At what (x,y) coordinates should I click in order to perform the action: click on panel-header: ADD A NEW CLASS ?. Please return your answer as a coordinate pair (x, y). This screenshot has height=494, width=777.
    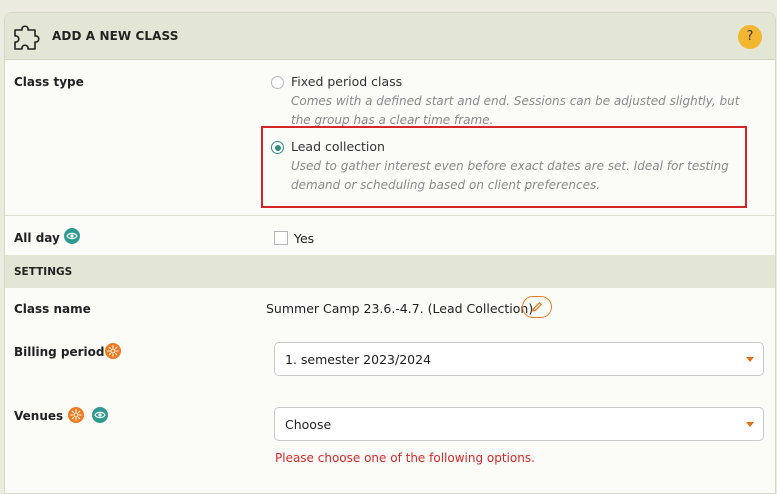
    Looking at the image, I should click on (390, 36).